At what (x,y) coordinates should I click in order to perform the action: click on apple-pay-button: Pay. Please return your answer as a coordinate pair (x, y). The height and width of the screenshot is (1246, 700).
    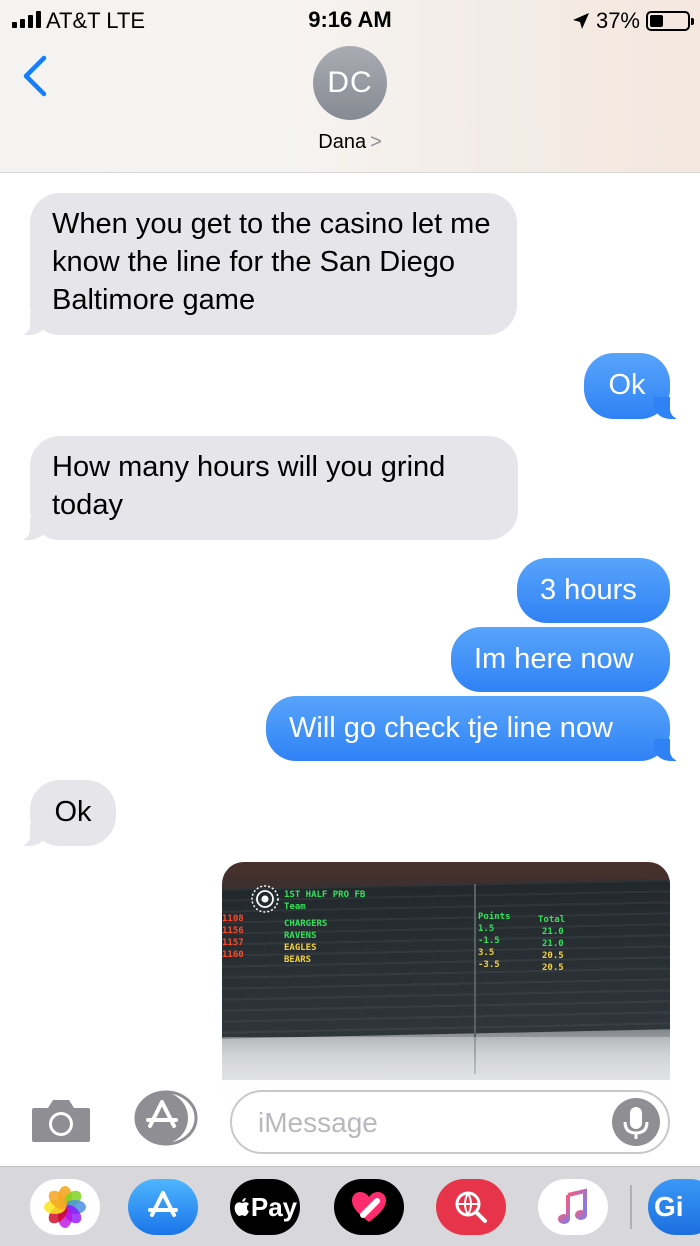
    Looking at the image, I should click on (265, 1207).